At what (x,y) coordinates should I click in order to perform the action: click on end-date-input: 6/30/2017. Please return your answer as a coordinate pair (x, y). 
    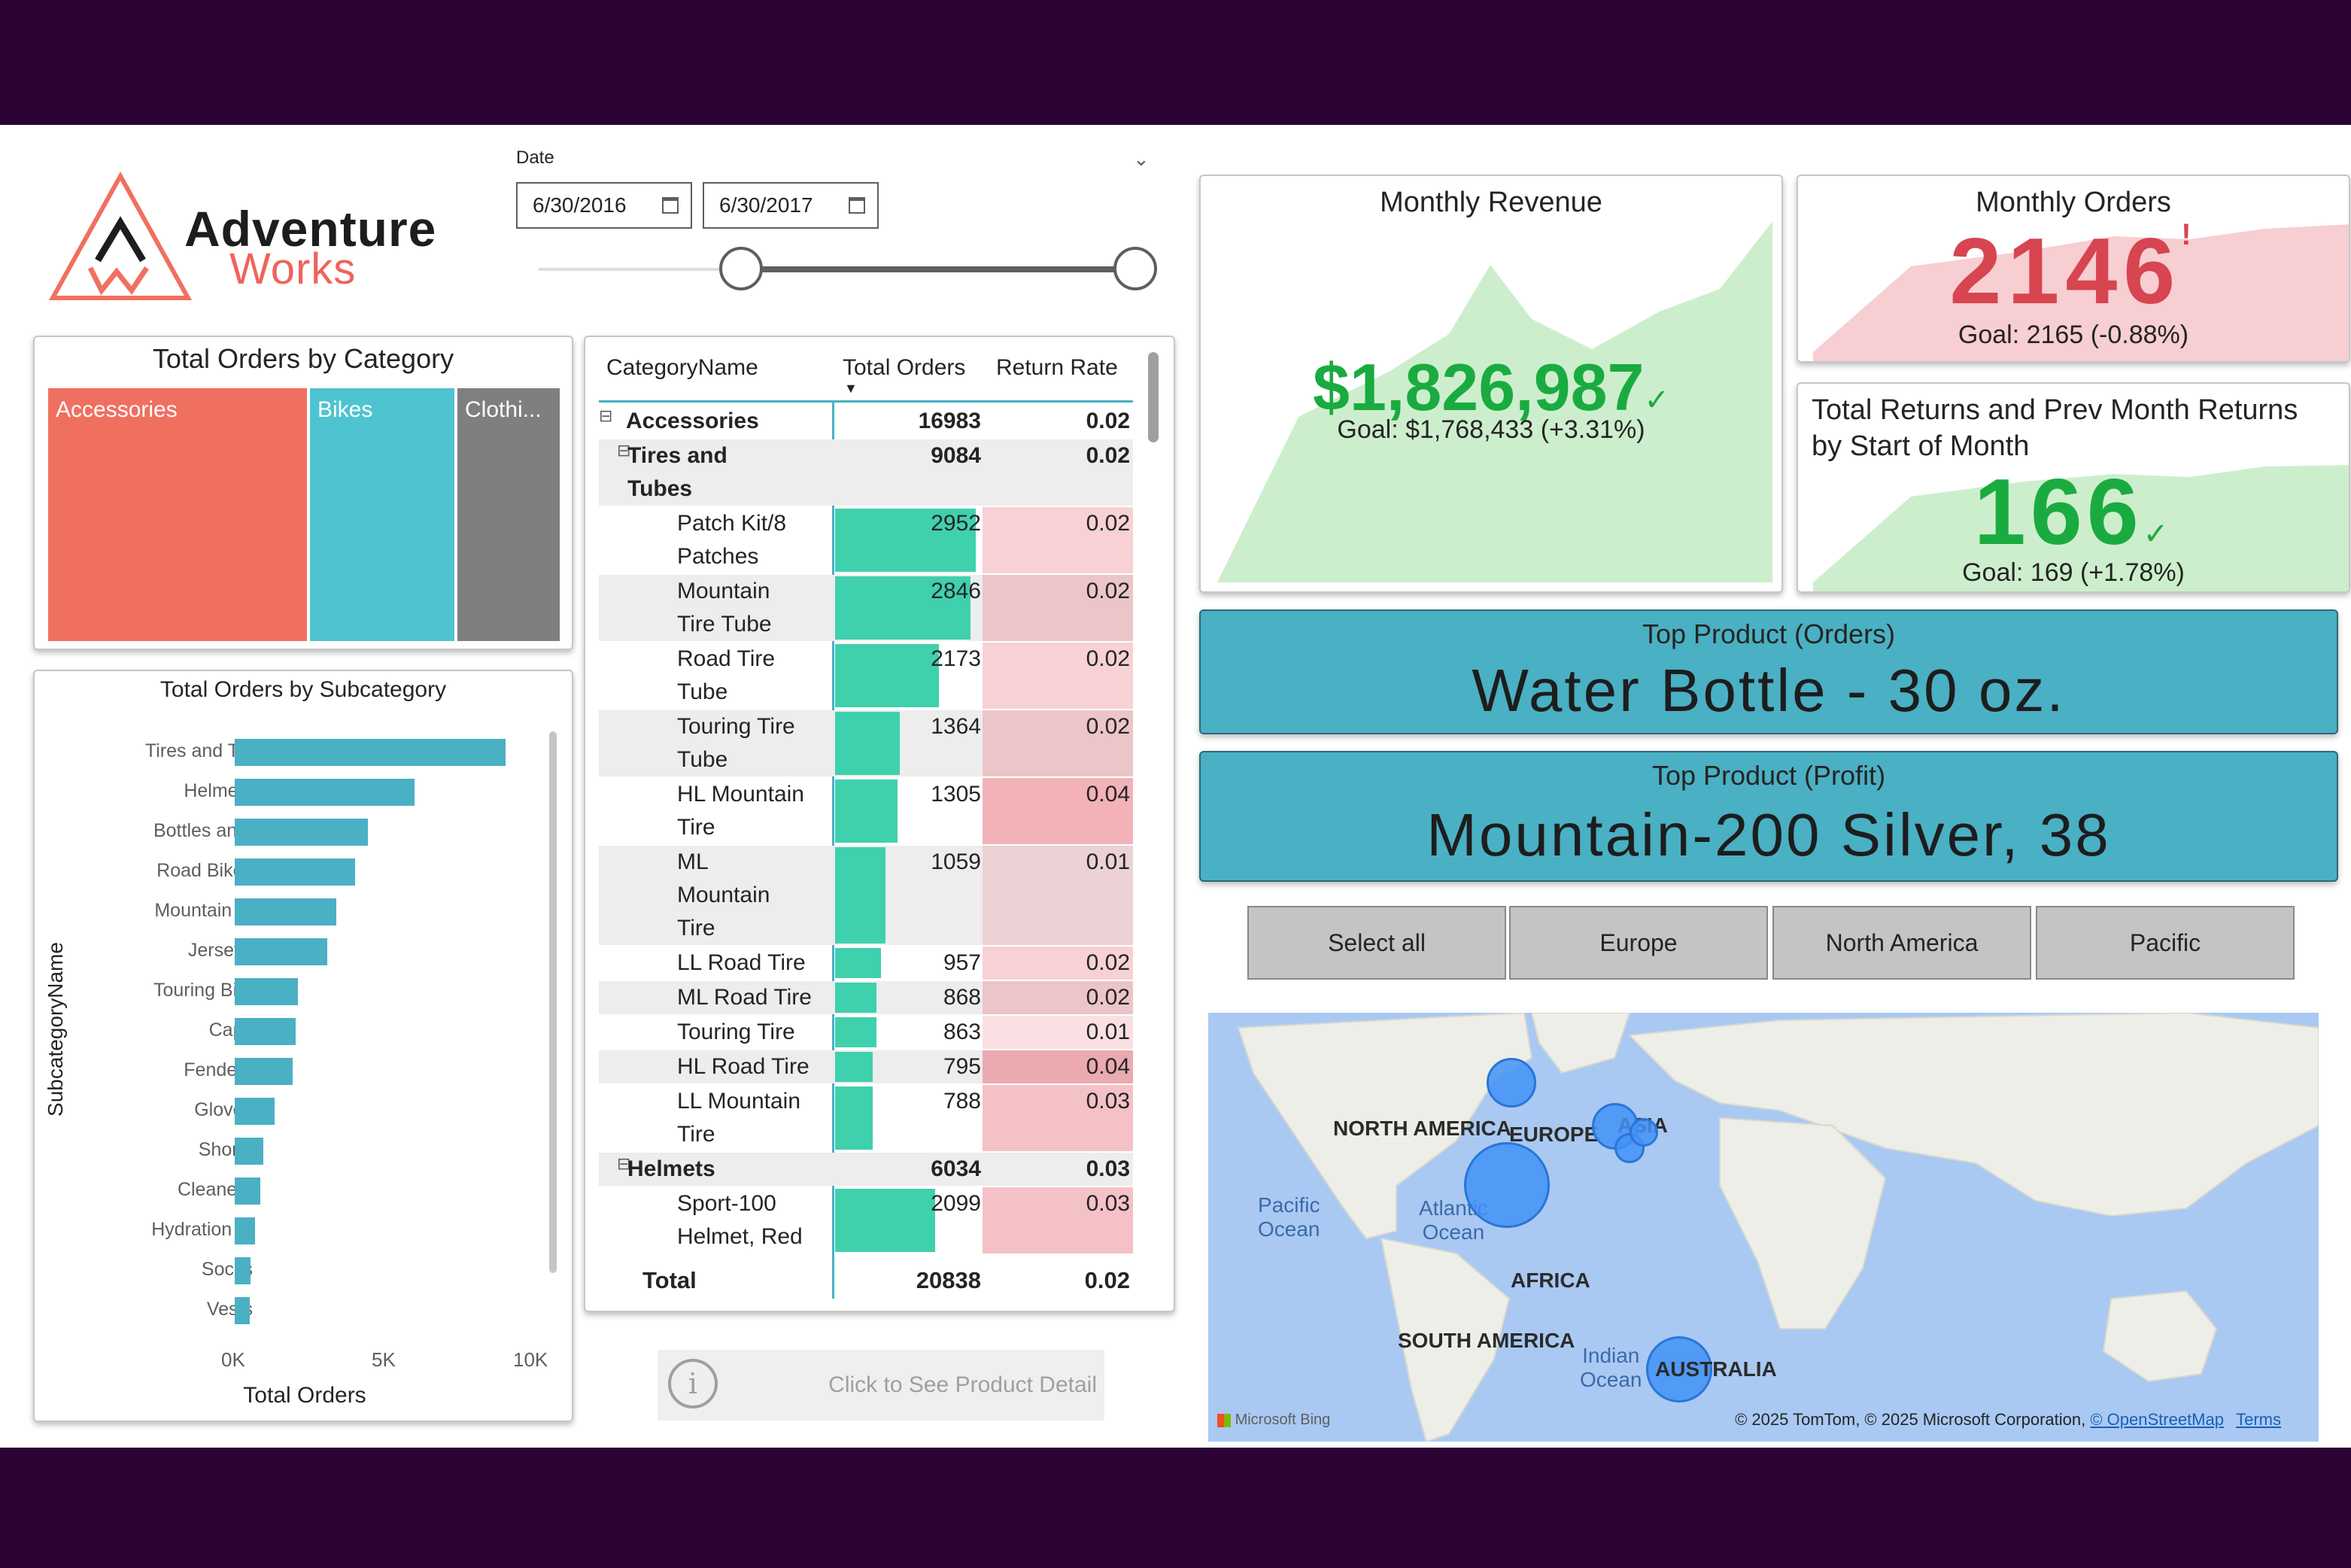
    Looking at the image, I should click on (791, 205).